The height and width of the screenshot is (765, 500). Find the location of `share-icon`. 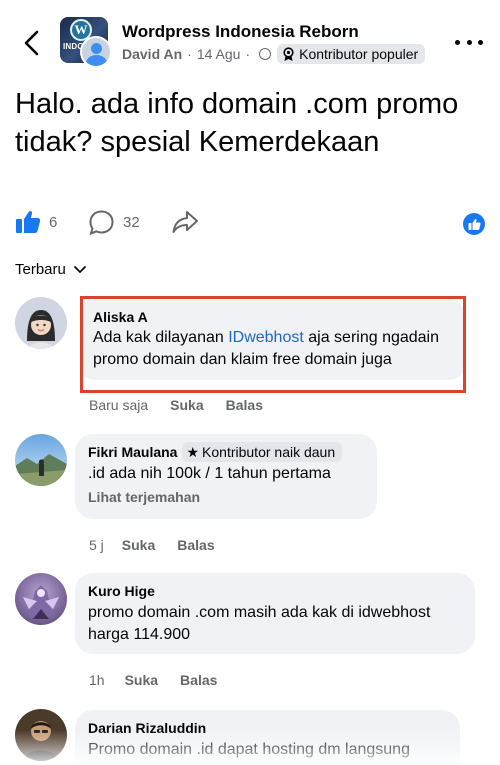

share-icon is located at coordinates (185, 222).